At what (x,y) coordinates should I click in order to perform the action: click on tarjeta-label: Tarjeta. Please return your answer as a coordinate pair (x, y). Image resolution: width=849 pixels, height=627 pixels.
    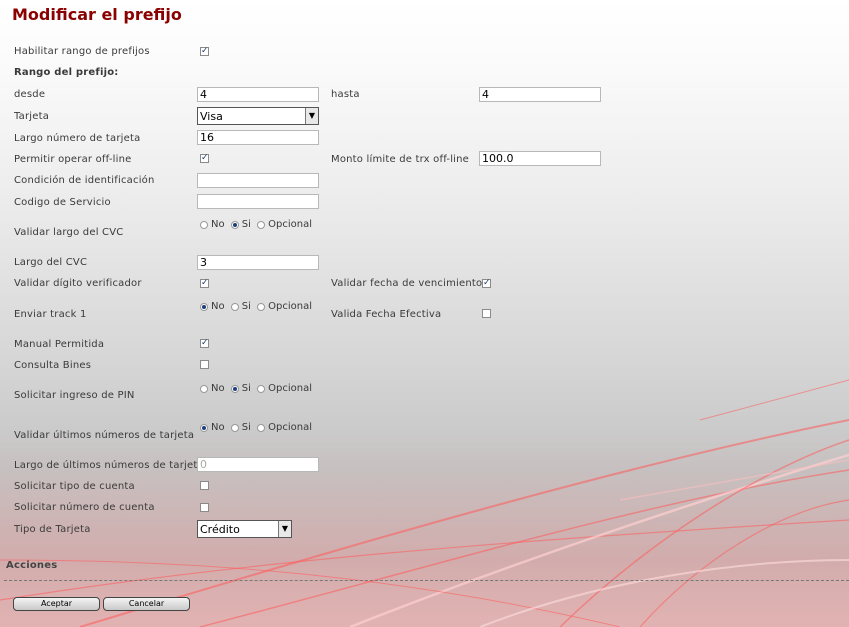
    Looking at the image, I should click on (32, 116).